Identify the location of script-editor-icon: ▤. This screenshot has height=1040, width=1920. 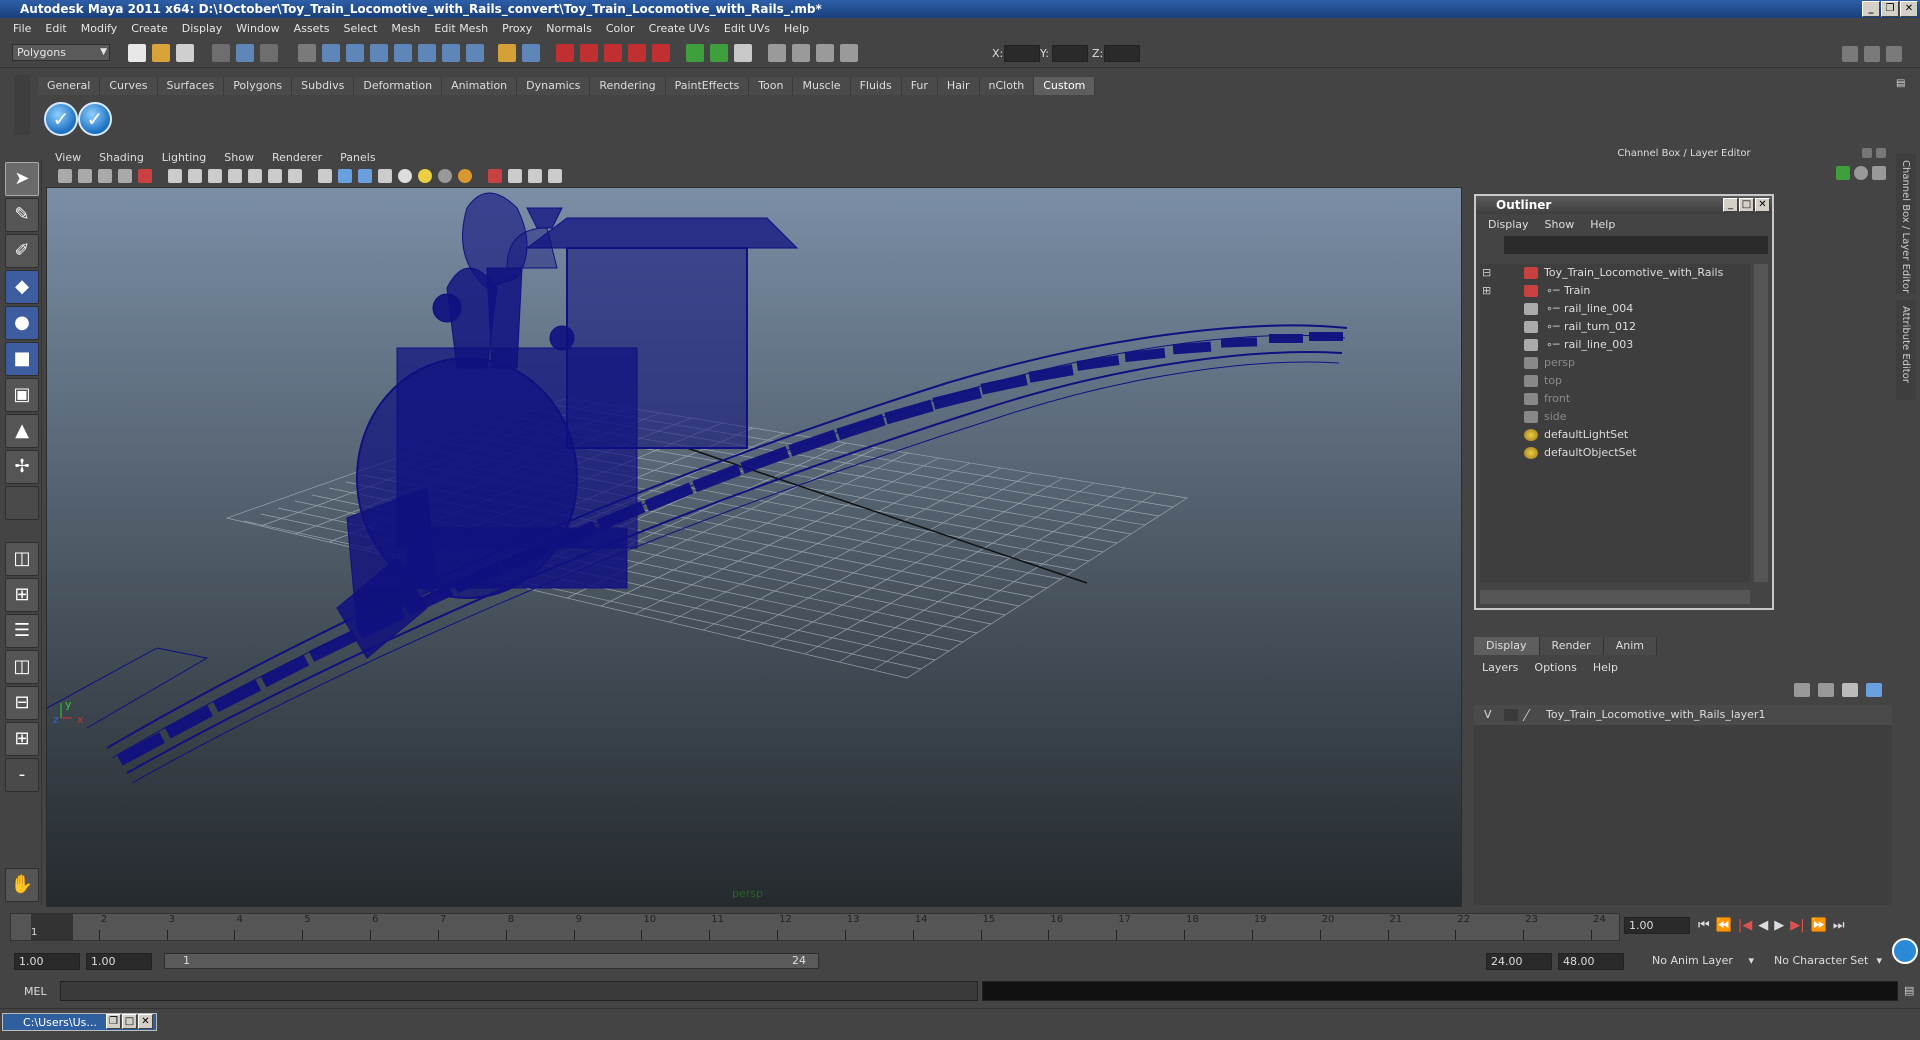
(1909, 990).